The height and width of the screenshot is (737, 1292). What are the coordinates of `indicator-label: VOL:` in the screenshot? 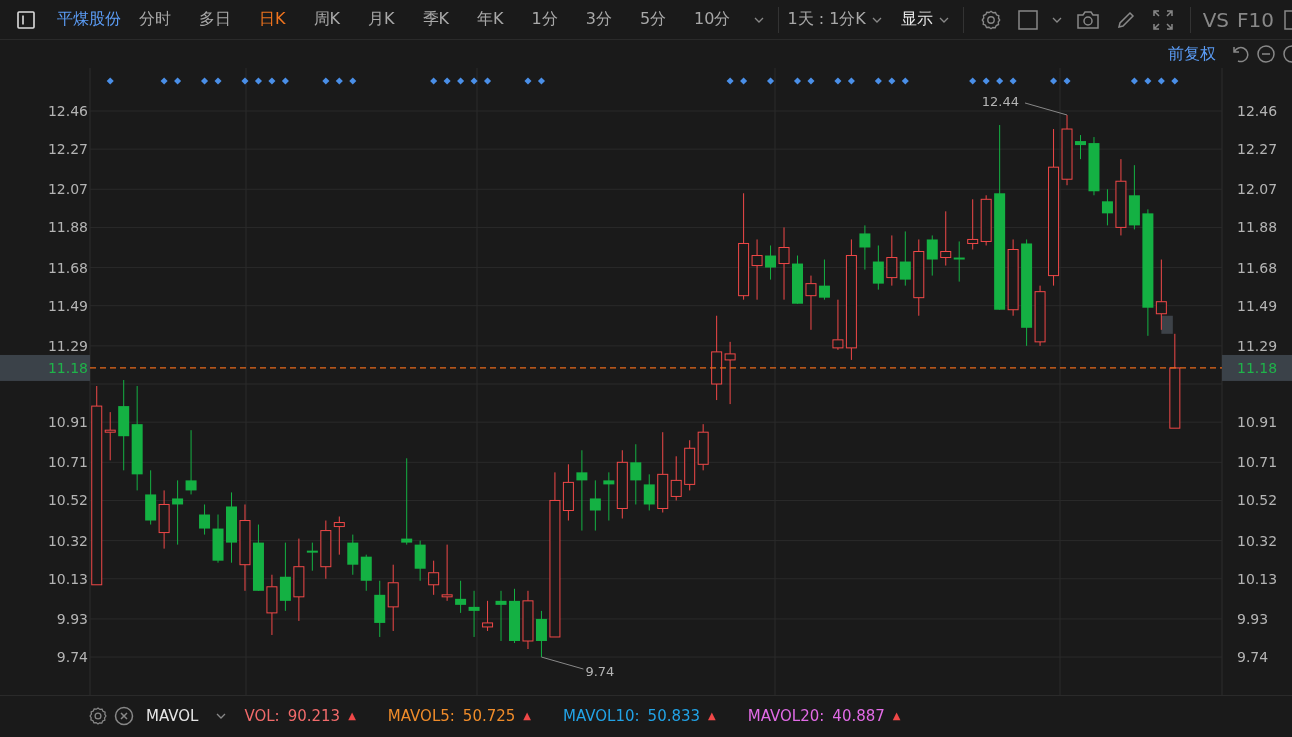 It's located at (262, 715).